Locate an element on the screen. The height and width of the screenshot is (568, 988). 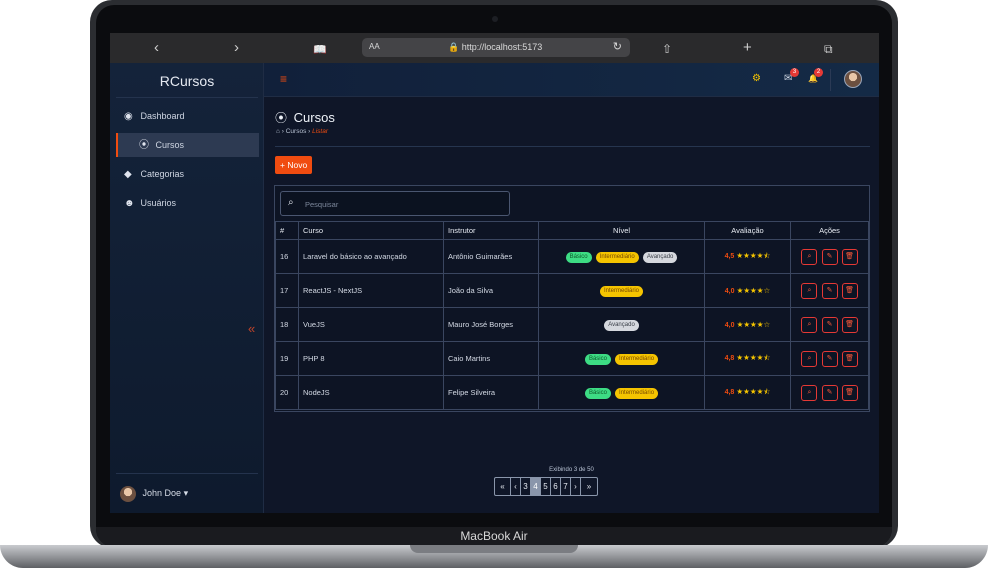
address-bar: AA 🔒 http://localhost:5173 ↻ is located at coordinates (496, 47).